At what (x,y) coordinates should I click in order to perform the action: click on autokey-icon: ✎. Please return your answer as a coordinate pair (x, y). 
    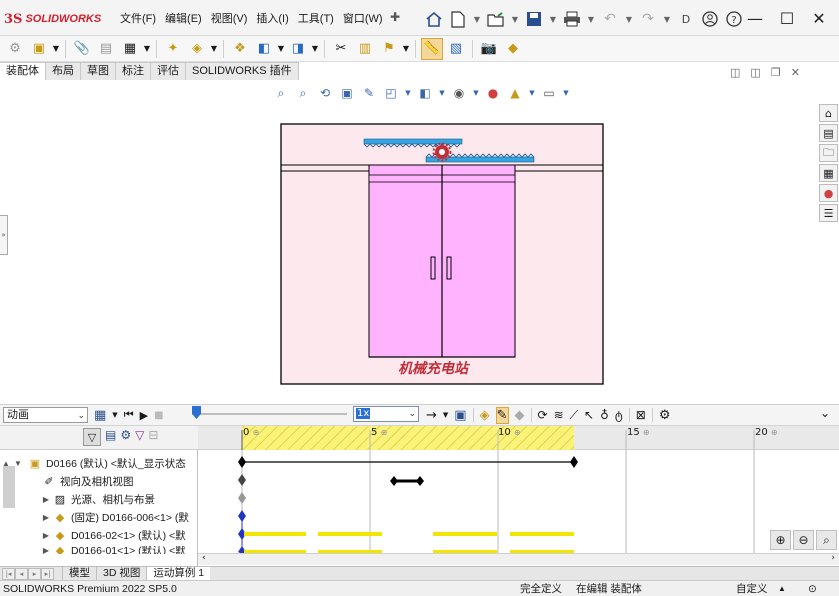
    Looking at the image, I should click on (502, 415).